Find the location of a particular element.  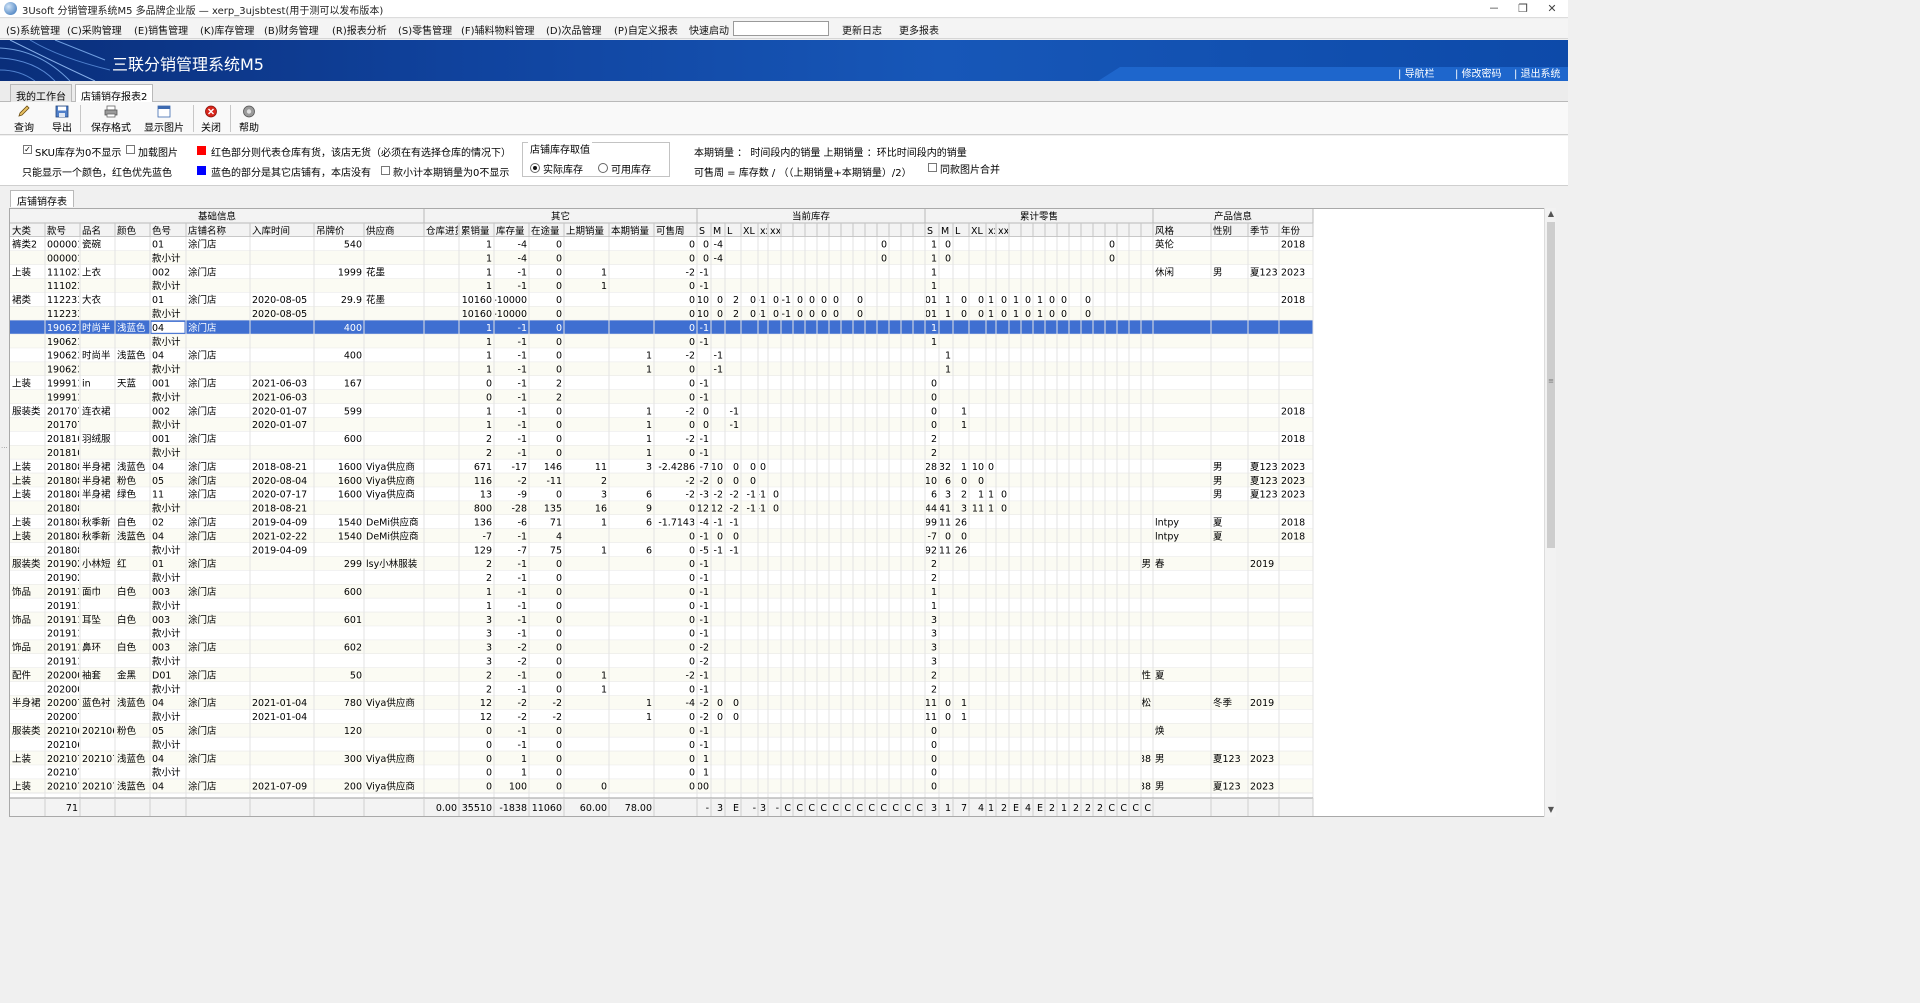

export-button: 导出 is located at coordinates (62, 118).